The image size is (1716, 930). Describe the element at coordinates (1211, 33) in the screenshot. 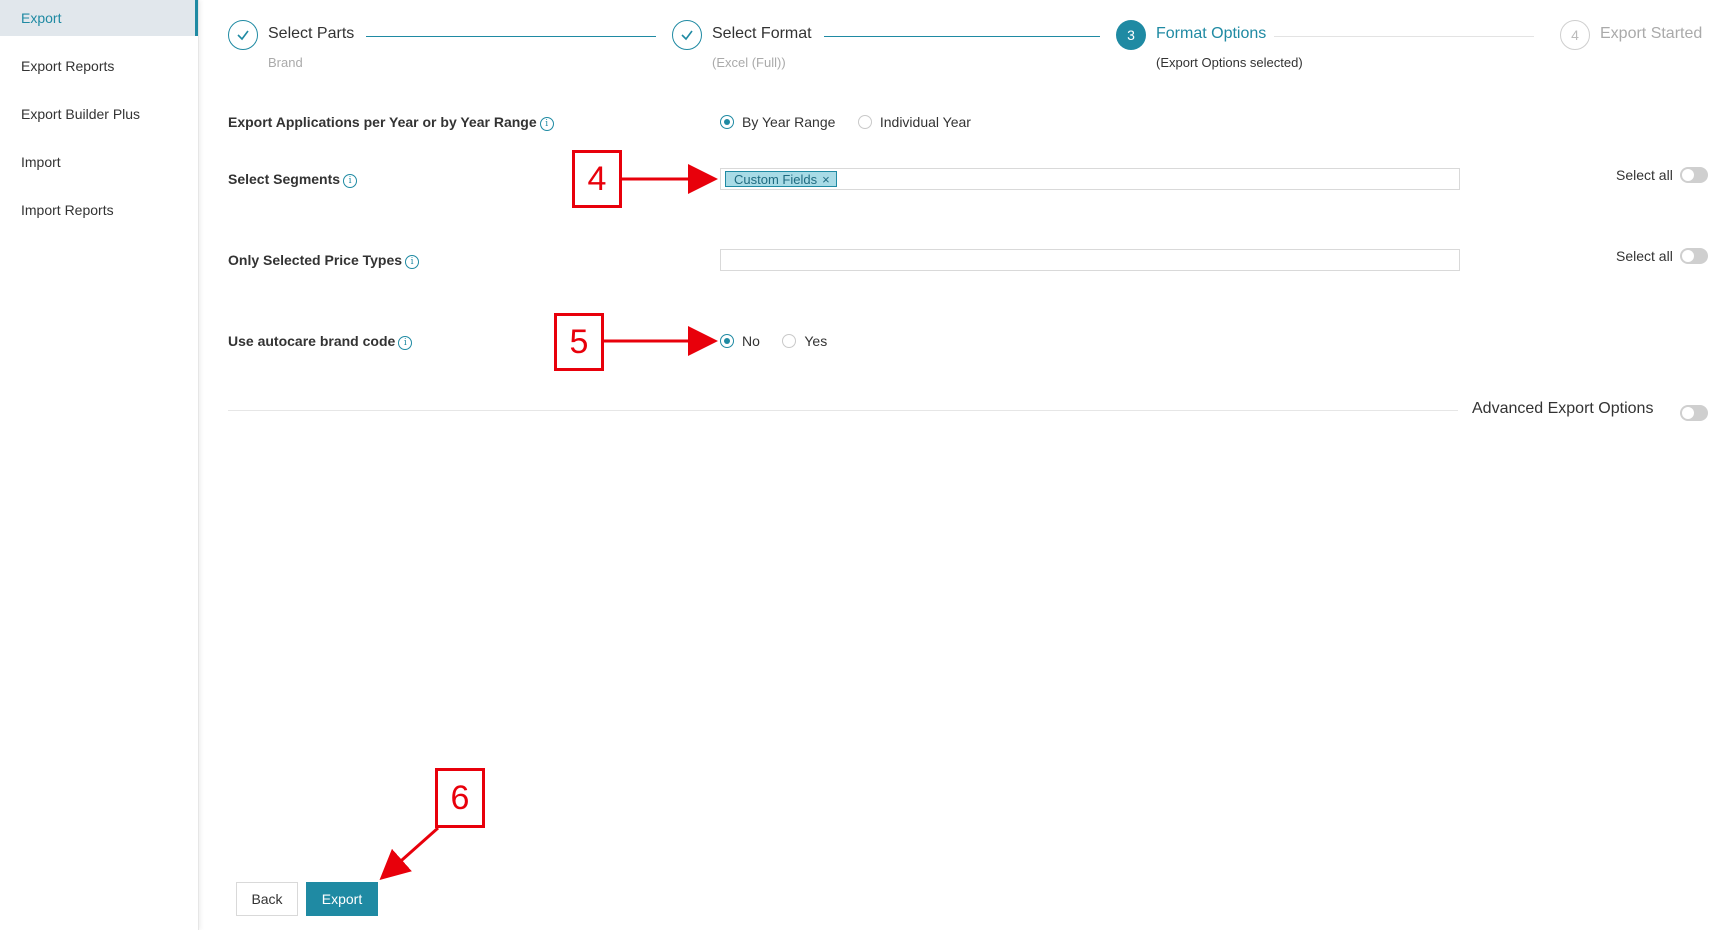

I see `step-3-title: Format Options` at that location.